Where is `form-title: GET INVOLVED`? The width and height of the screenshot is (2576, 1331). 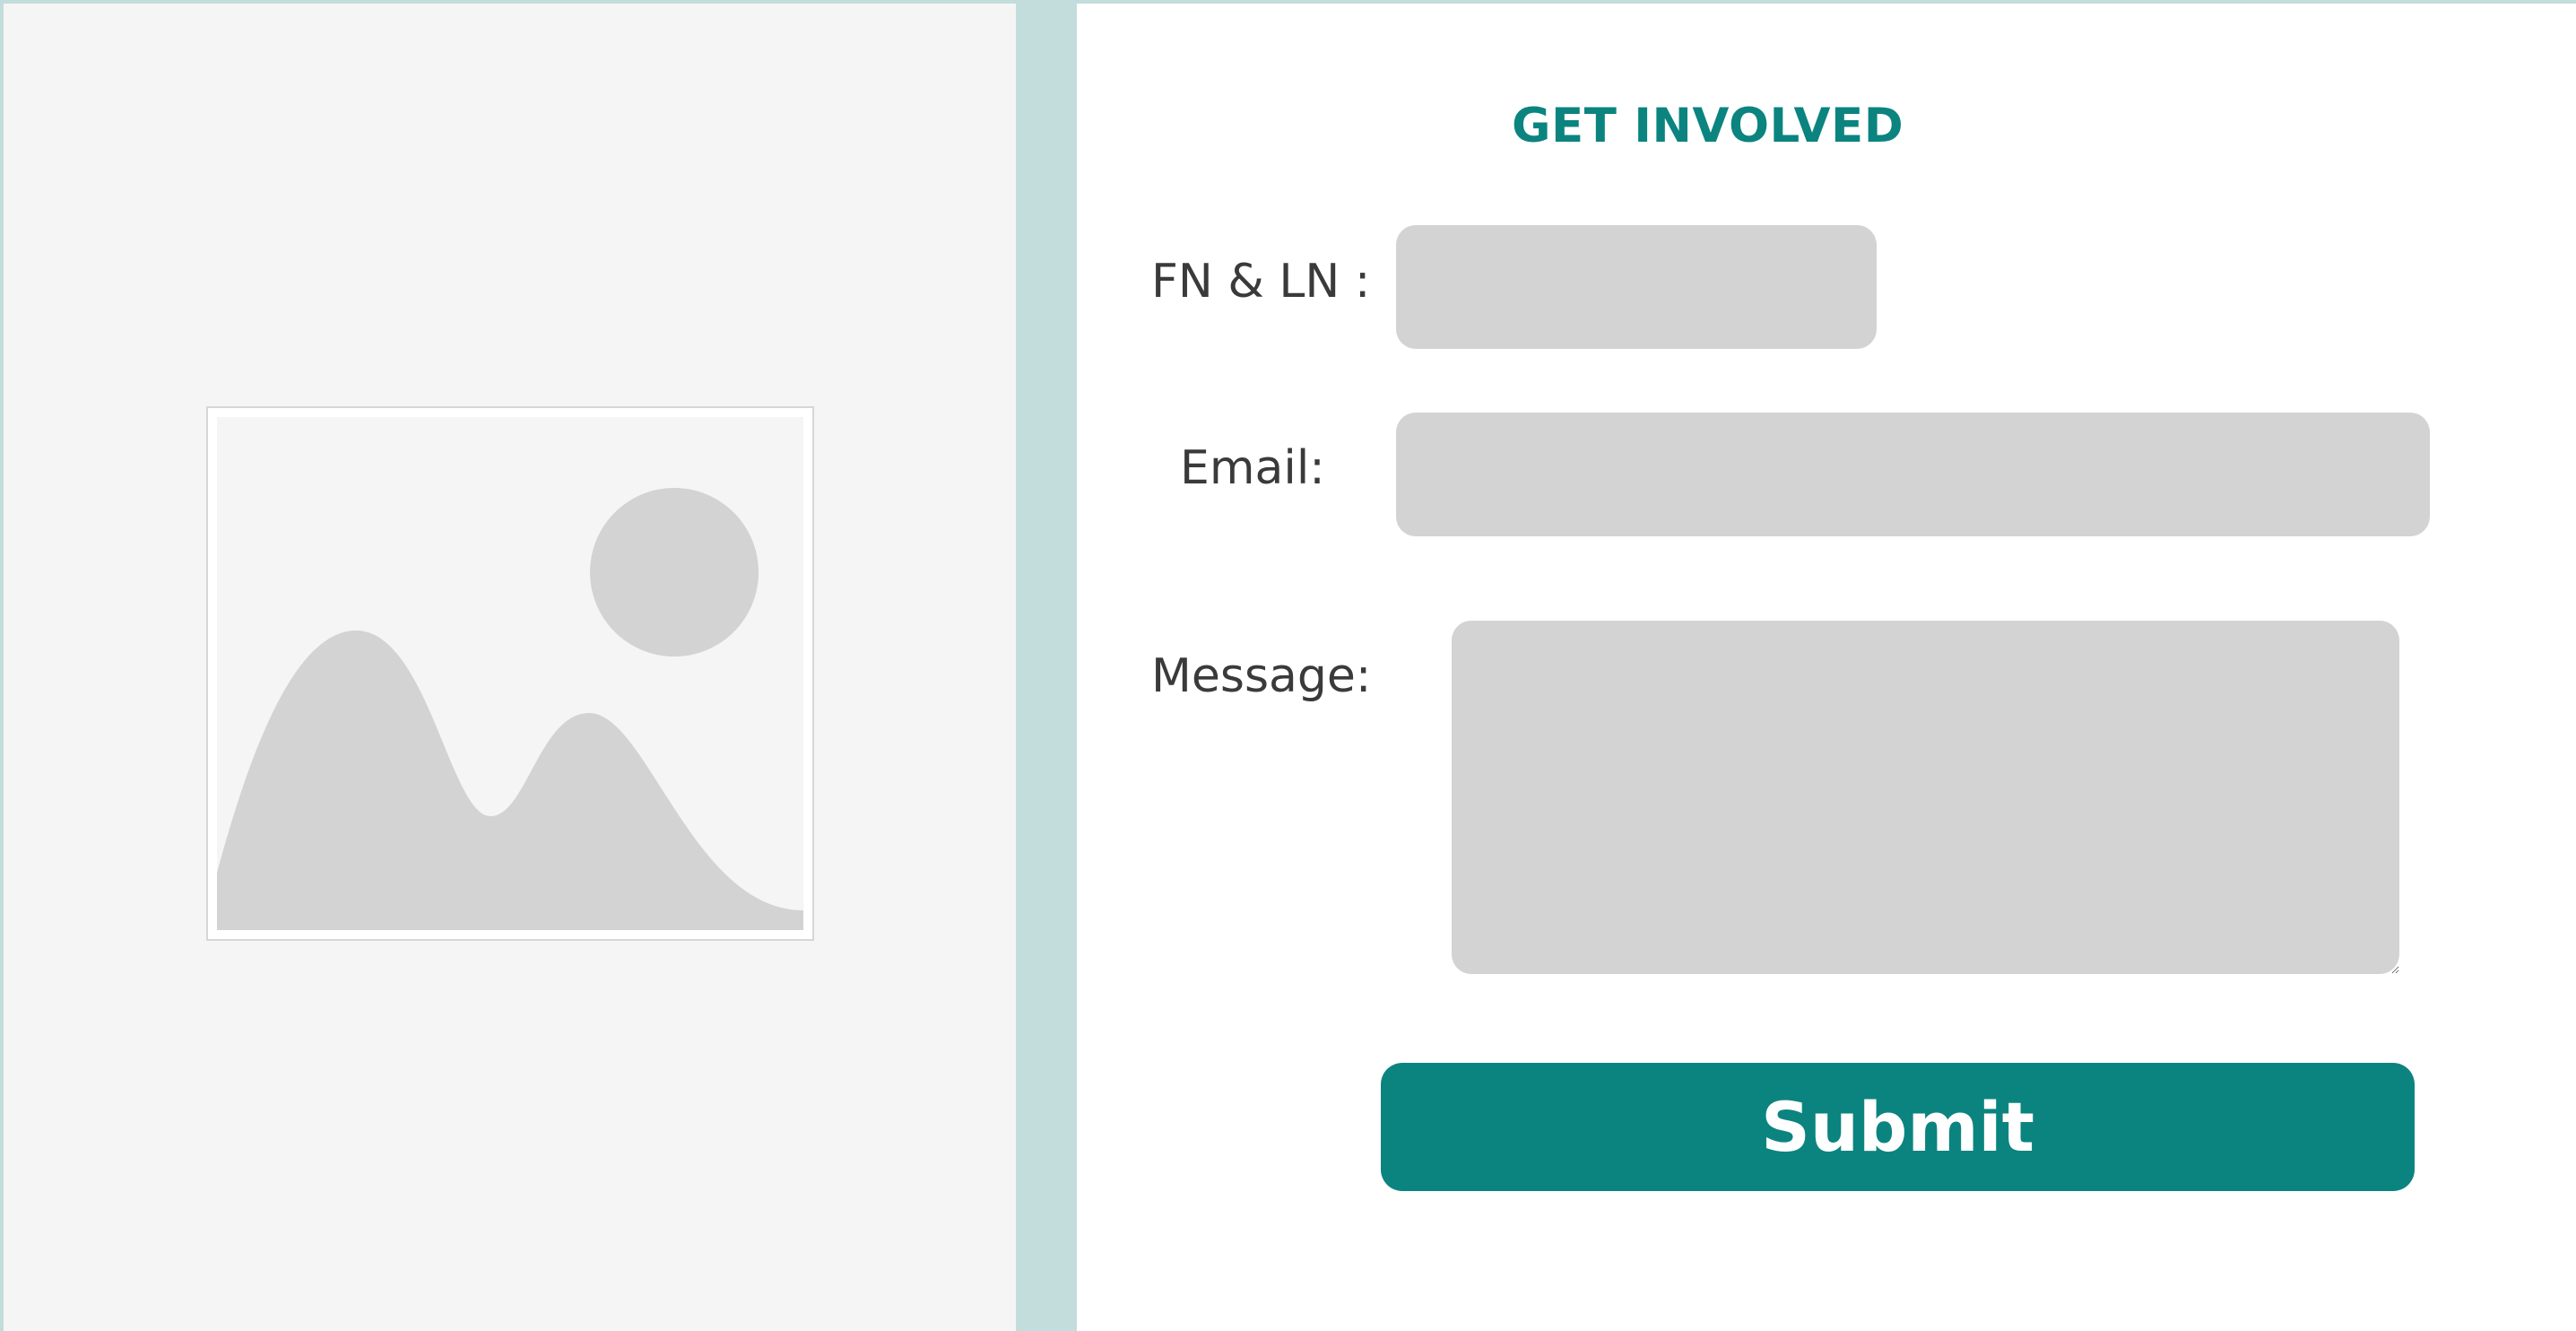
form-title: GET INVOLVED is located at coordinates (1708, 126).